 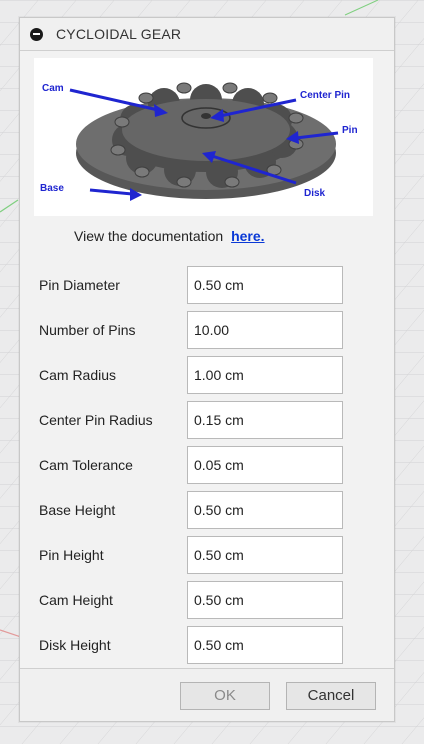 I want to click on callout-pin: Pin, so click(x=350, y=130).